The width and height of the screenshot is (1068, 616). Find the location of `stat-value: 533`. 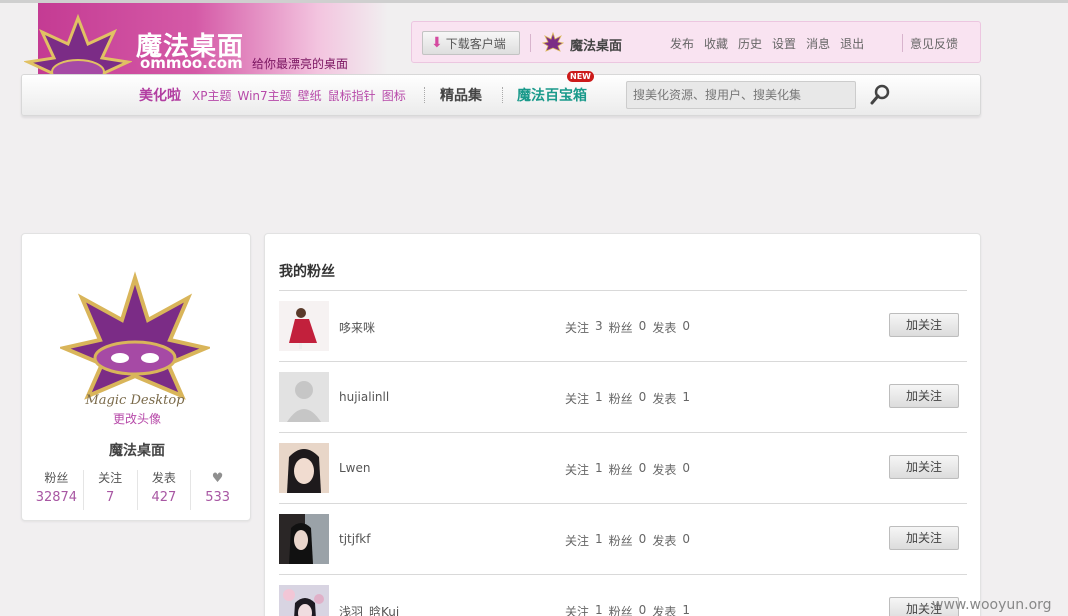

stat-value: 533 is located at coordinates (218, 497).